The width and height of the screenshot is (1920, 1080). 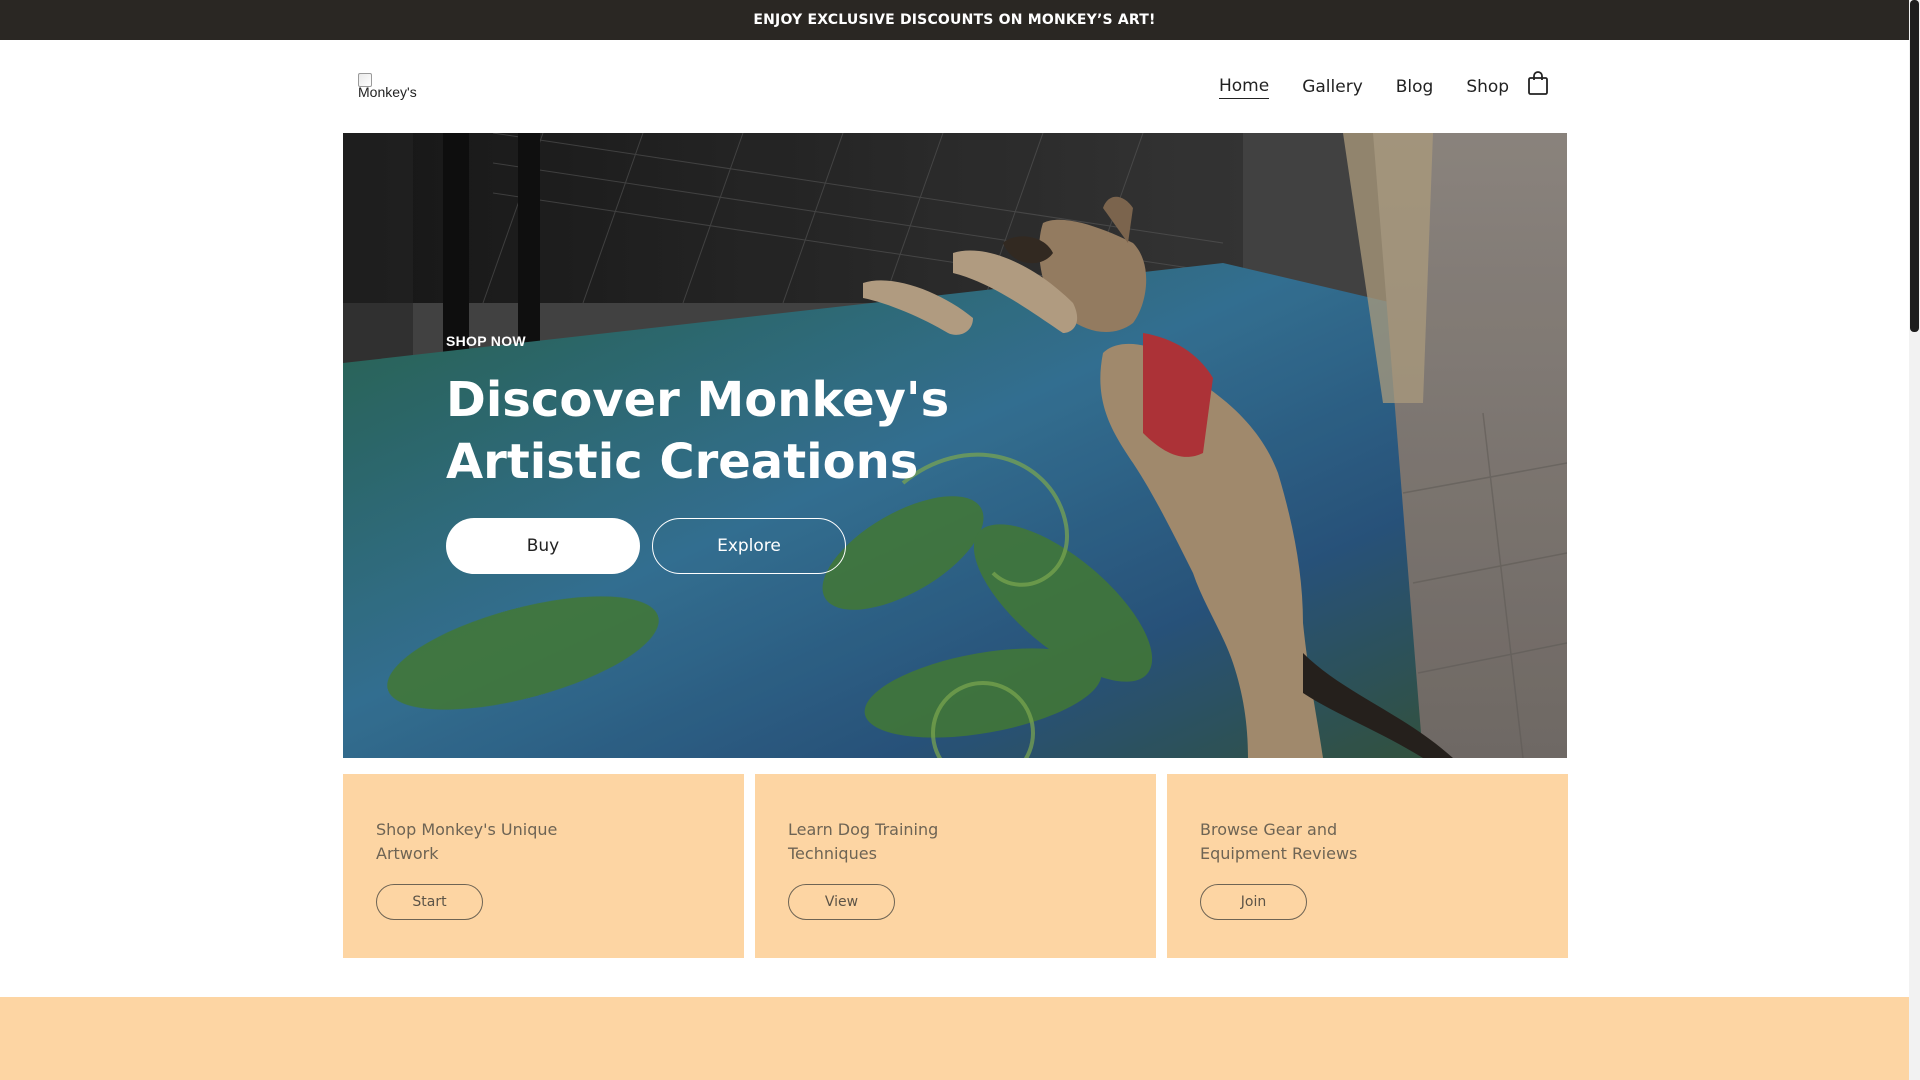 What do you see at coordinates (893, 842) in the screenshot?
I see `card-heading: Learn Dog Training Techniques` at bounding box center [893, 842].